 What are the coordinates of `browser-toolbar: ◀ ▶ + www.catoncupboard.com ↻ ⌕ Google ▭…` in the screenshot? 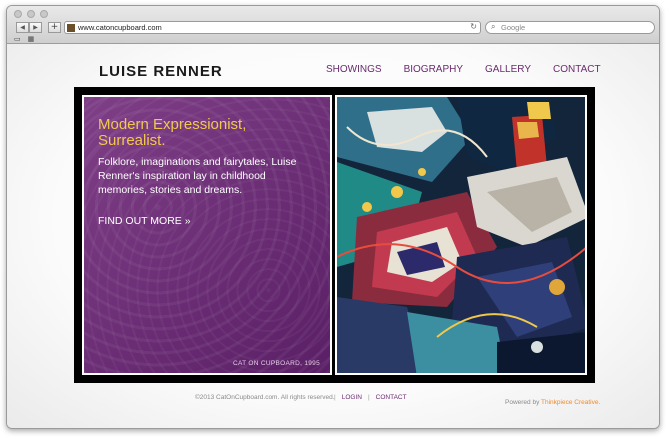 It's located at (333, 25).